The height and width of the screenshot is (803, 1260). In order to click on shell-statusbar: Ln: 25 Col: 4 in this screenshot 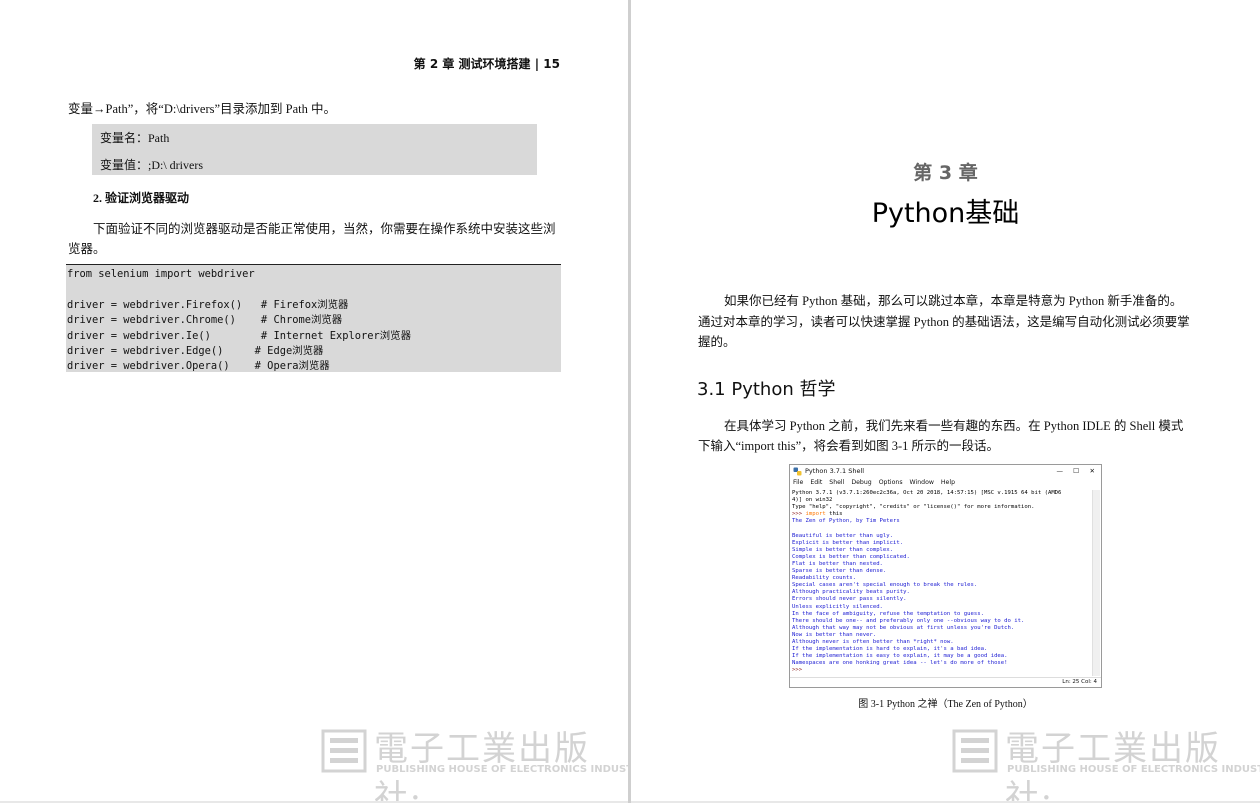, I will do `click(945, 682)`.